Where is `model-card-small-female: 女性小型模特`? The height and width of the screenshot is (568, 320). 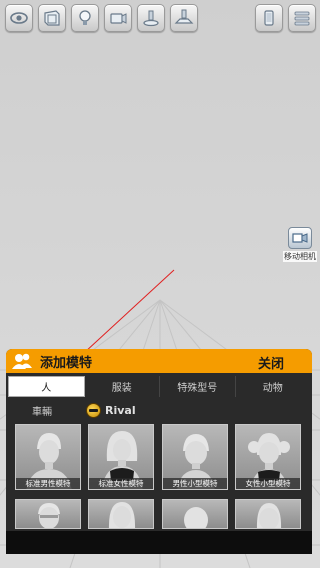
model-card-small-female: 女性小型模特 is located at coordinates (268, 457).